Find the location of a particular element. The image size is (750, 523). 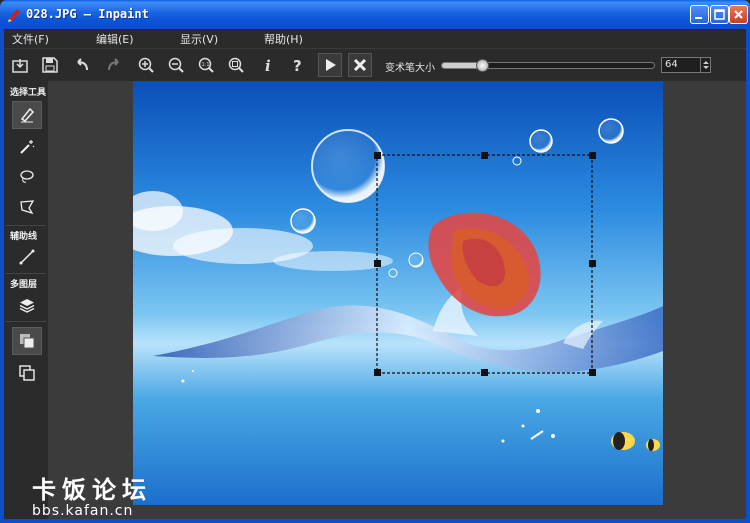

close-button is located at coordinates (738, 14).